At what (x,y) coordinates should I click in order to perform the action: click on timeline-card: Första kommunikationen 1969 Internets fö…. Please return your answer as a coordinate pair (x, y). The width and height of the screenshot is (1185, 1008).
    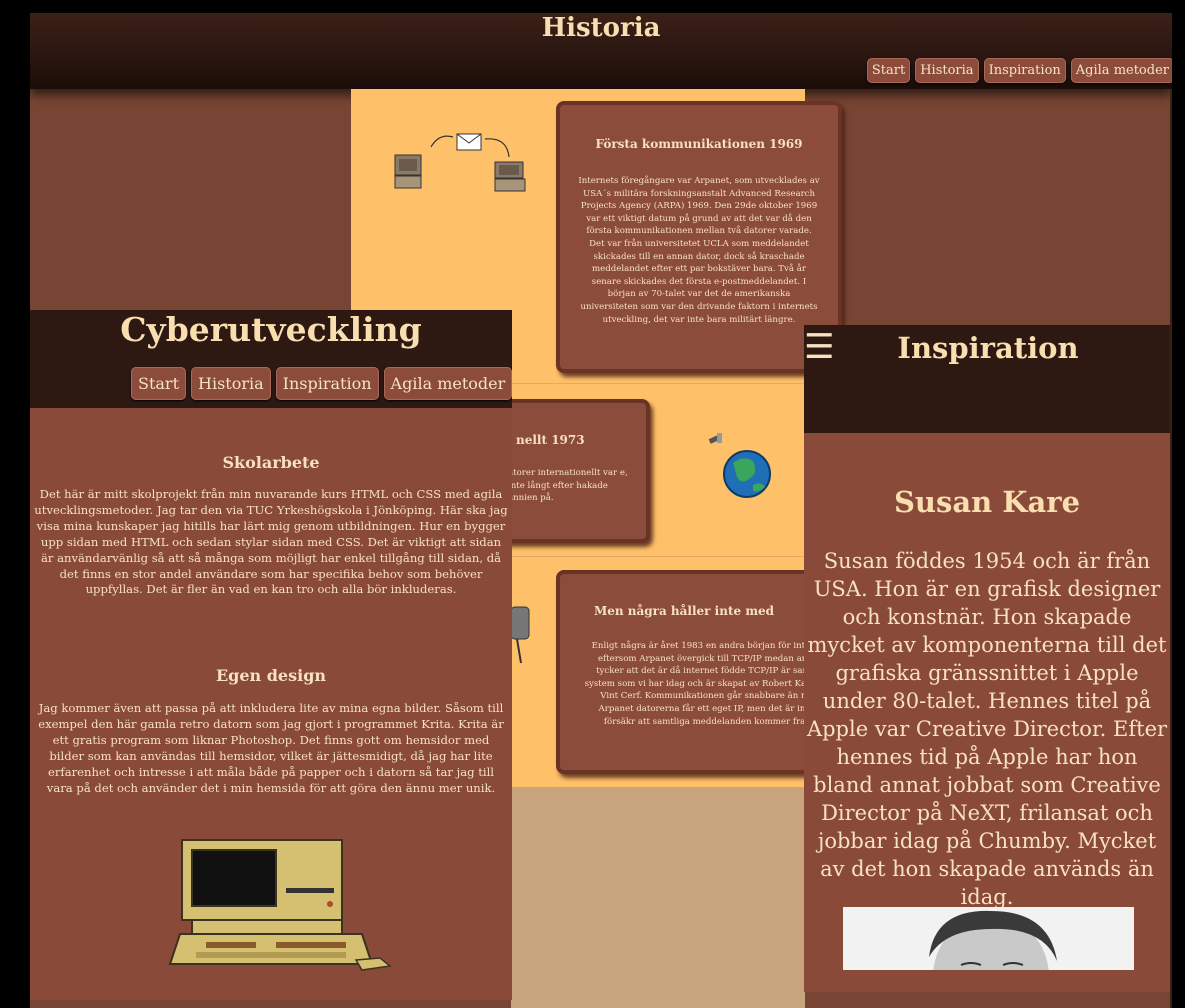
    Looking at the image, I should click on (699, 237).